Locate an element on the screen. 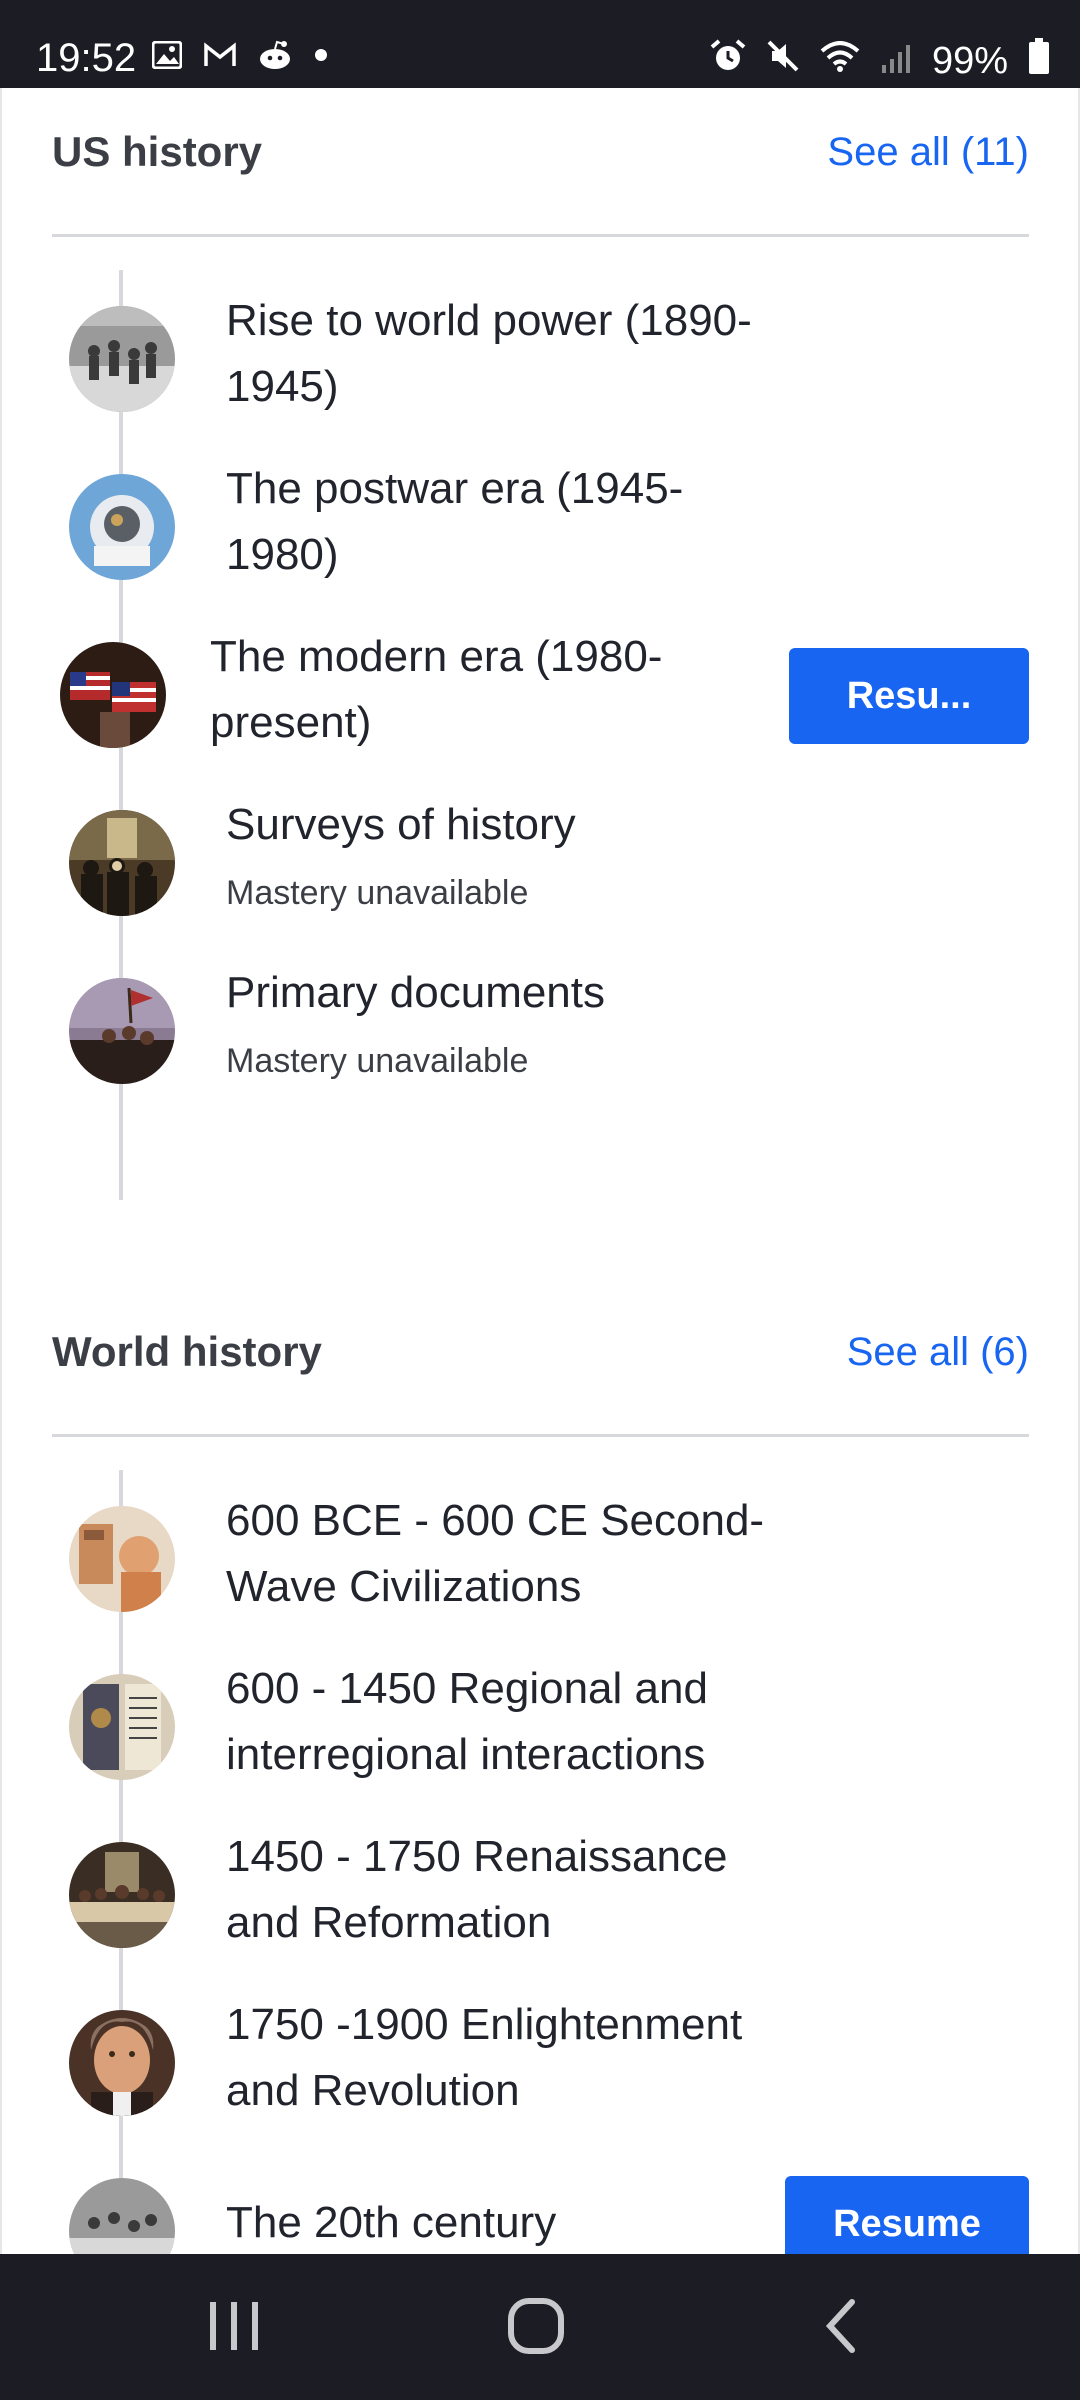 This screenshot has width=1080, height=2400. list-item: 1450 - 1750 Renaissance and Reformation is located at coordinates (540, 1917).